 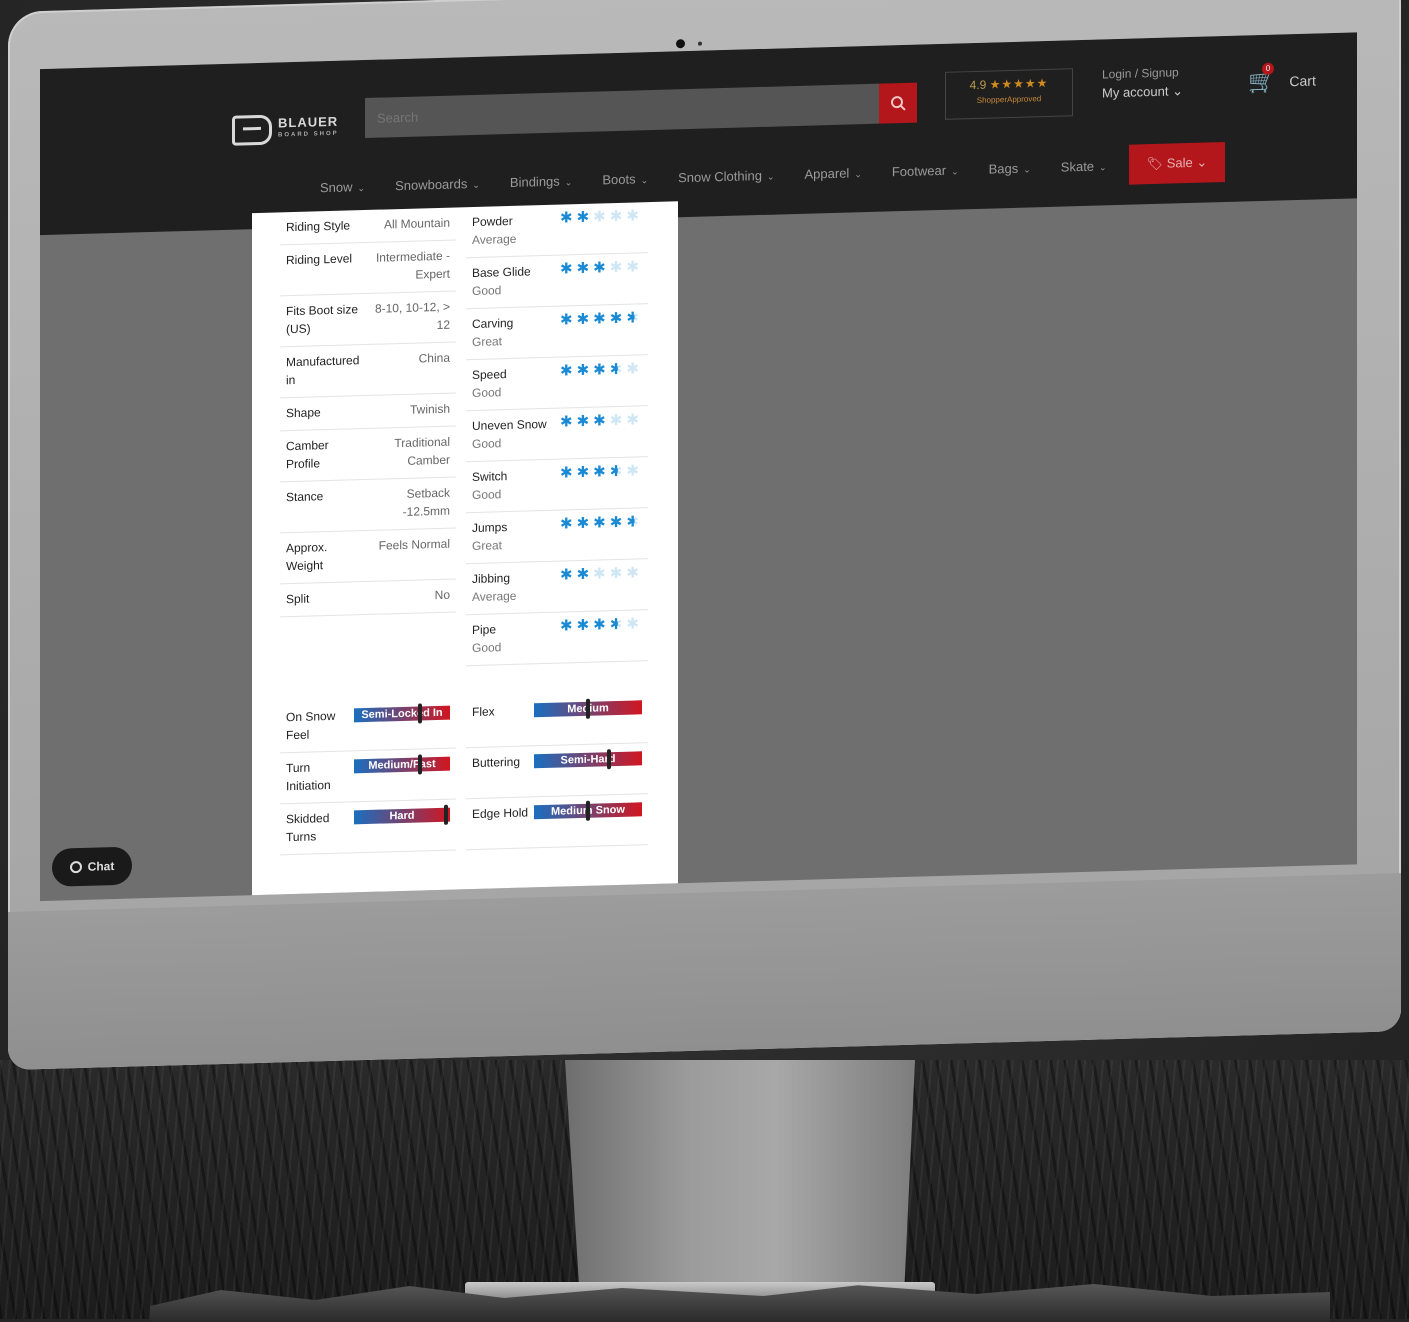 I want to click on rating-text: Speed Good, so click(x=516, y=383).